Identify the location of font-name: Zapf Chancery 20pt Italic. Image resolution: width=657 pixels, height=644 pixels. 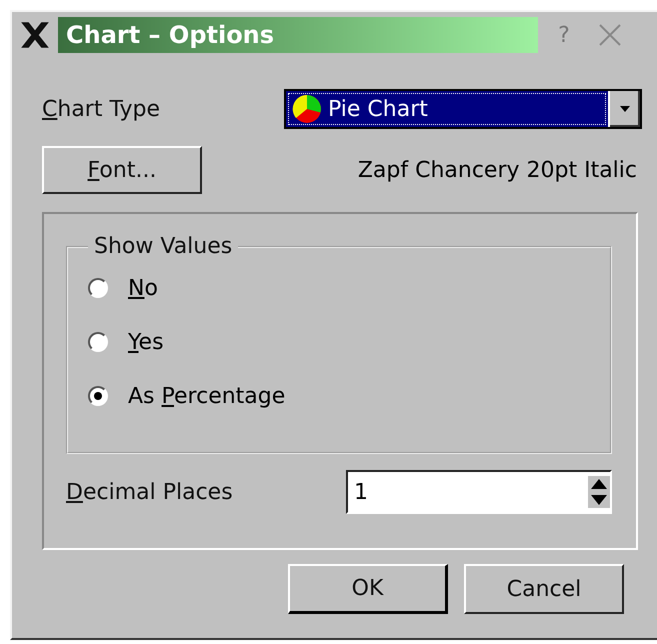
(497, 170).